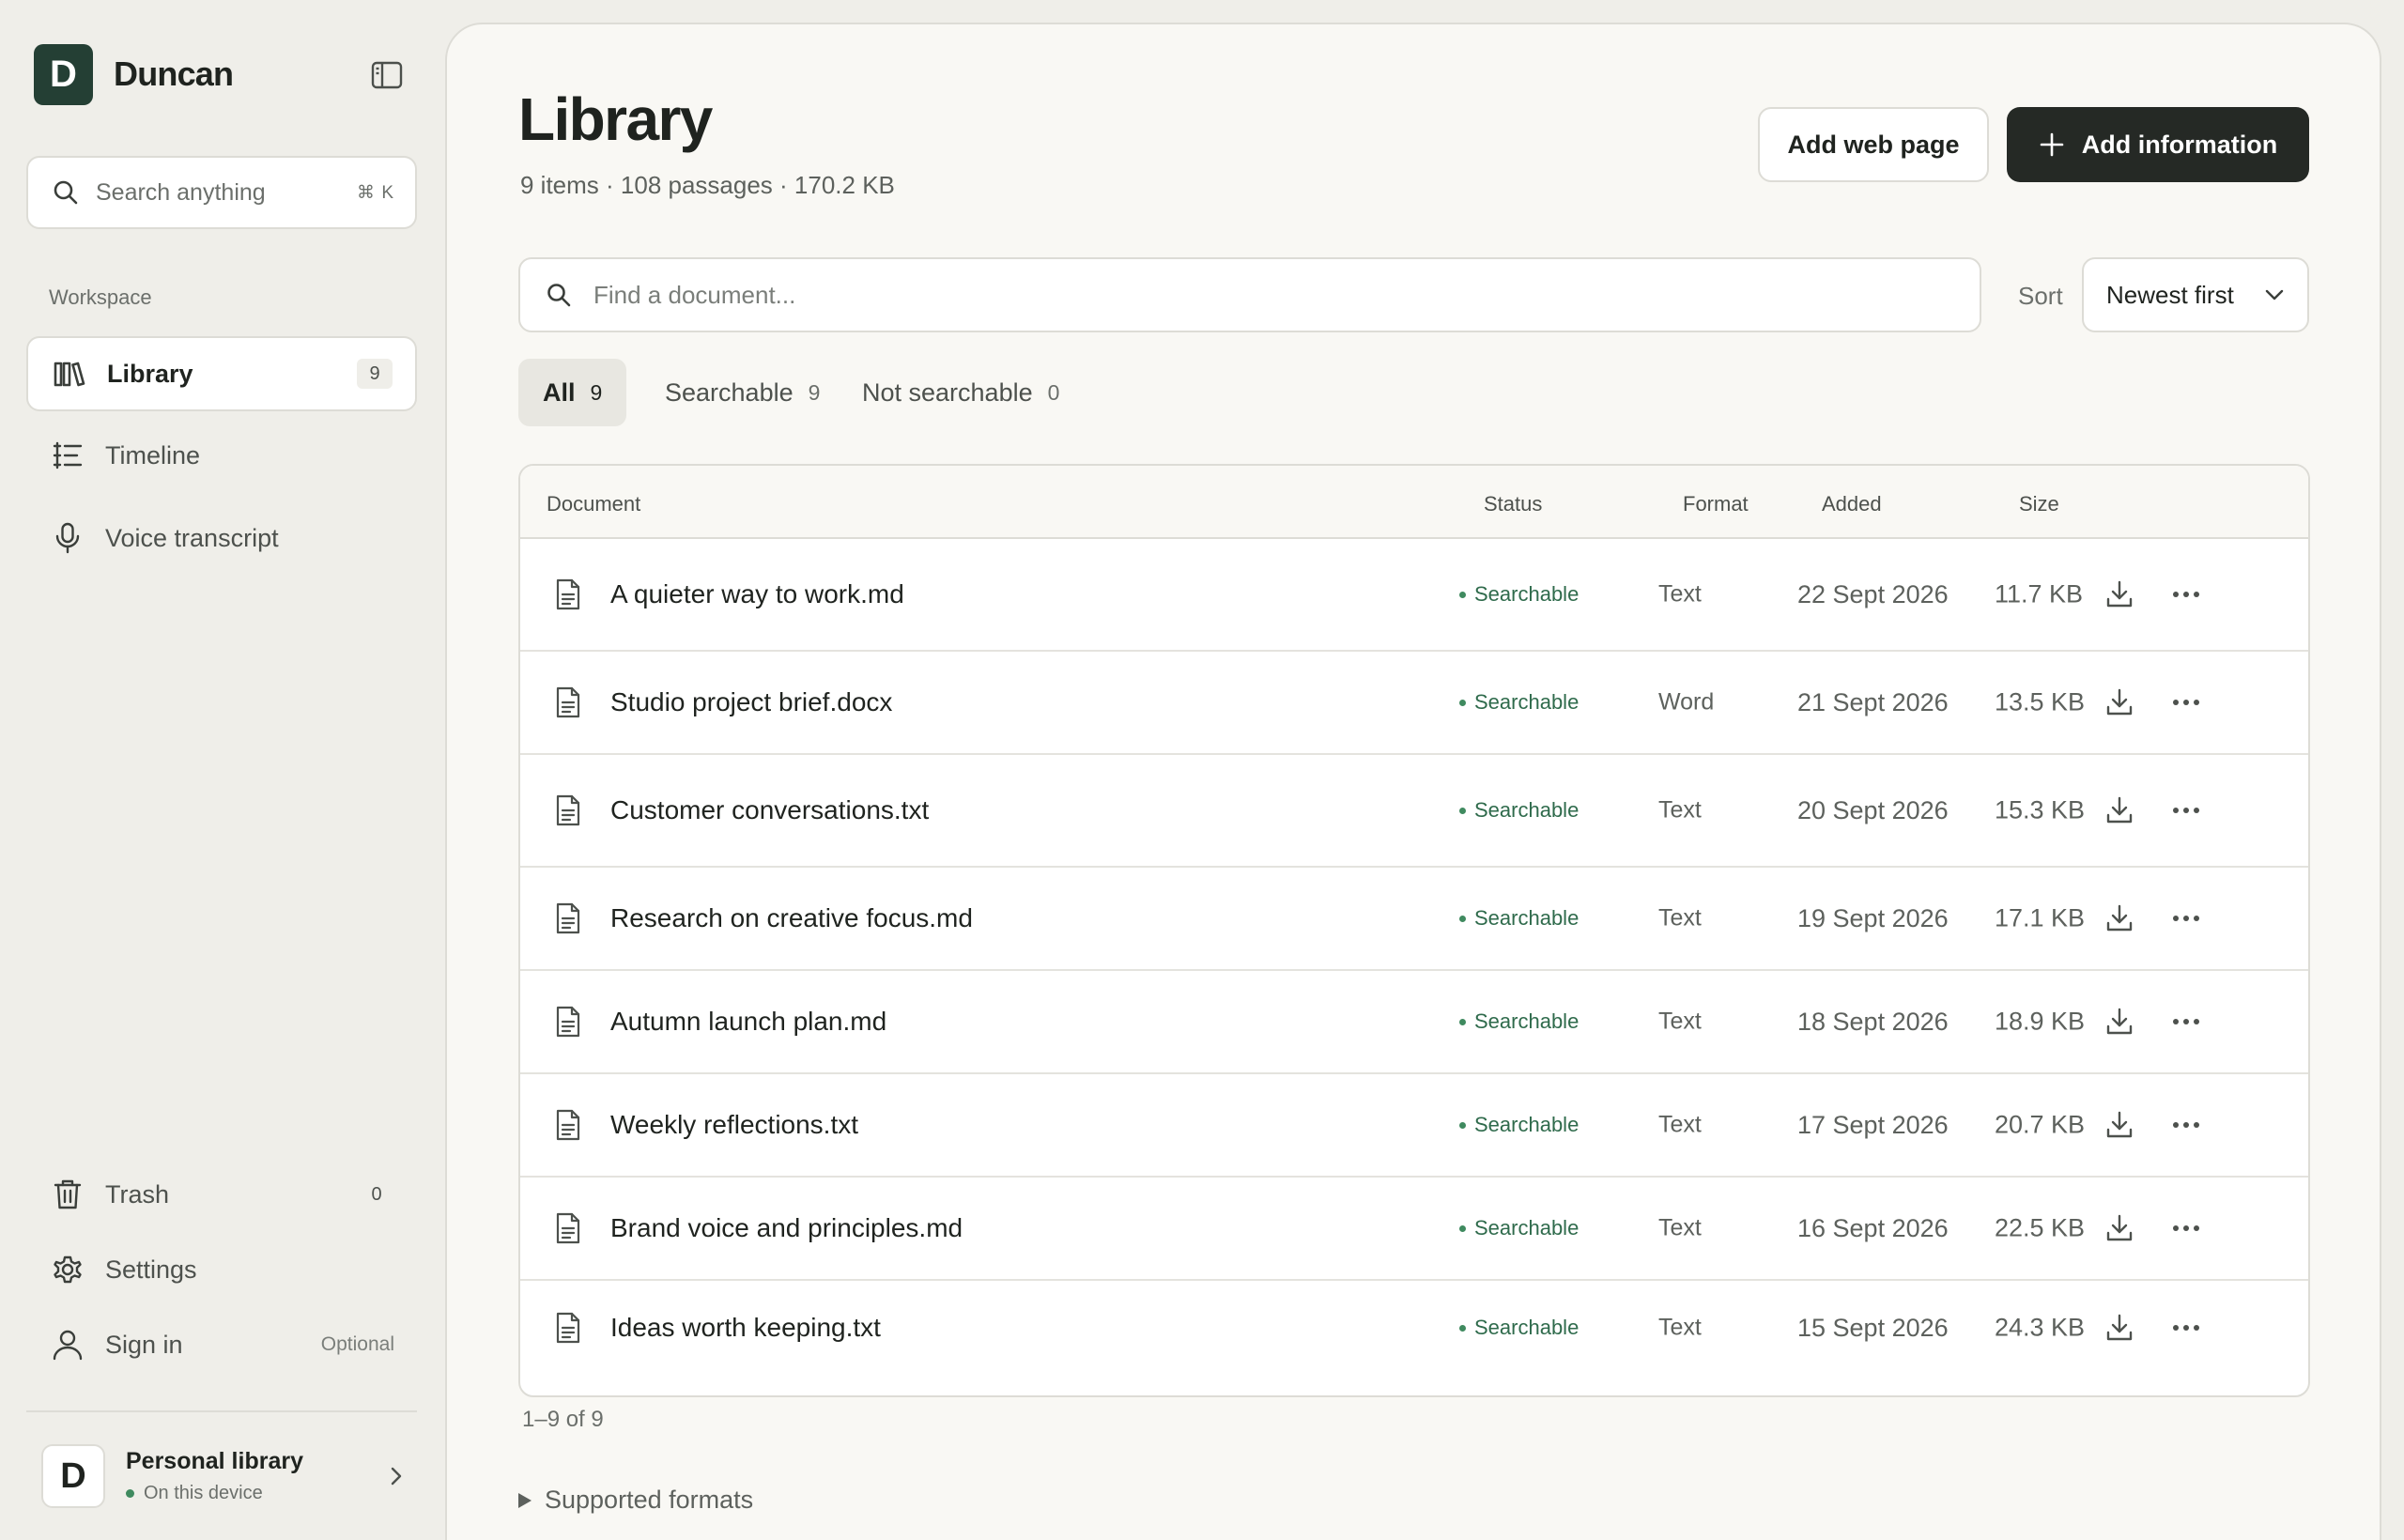 This screenshot has width=2404, height=1540. Describe the element at coordinates (2040, 701) in the screenshot. I see `document-size: 13.5 KB` at that location.